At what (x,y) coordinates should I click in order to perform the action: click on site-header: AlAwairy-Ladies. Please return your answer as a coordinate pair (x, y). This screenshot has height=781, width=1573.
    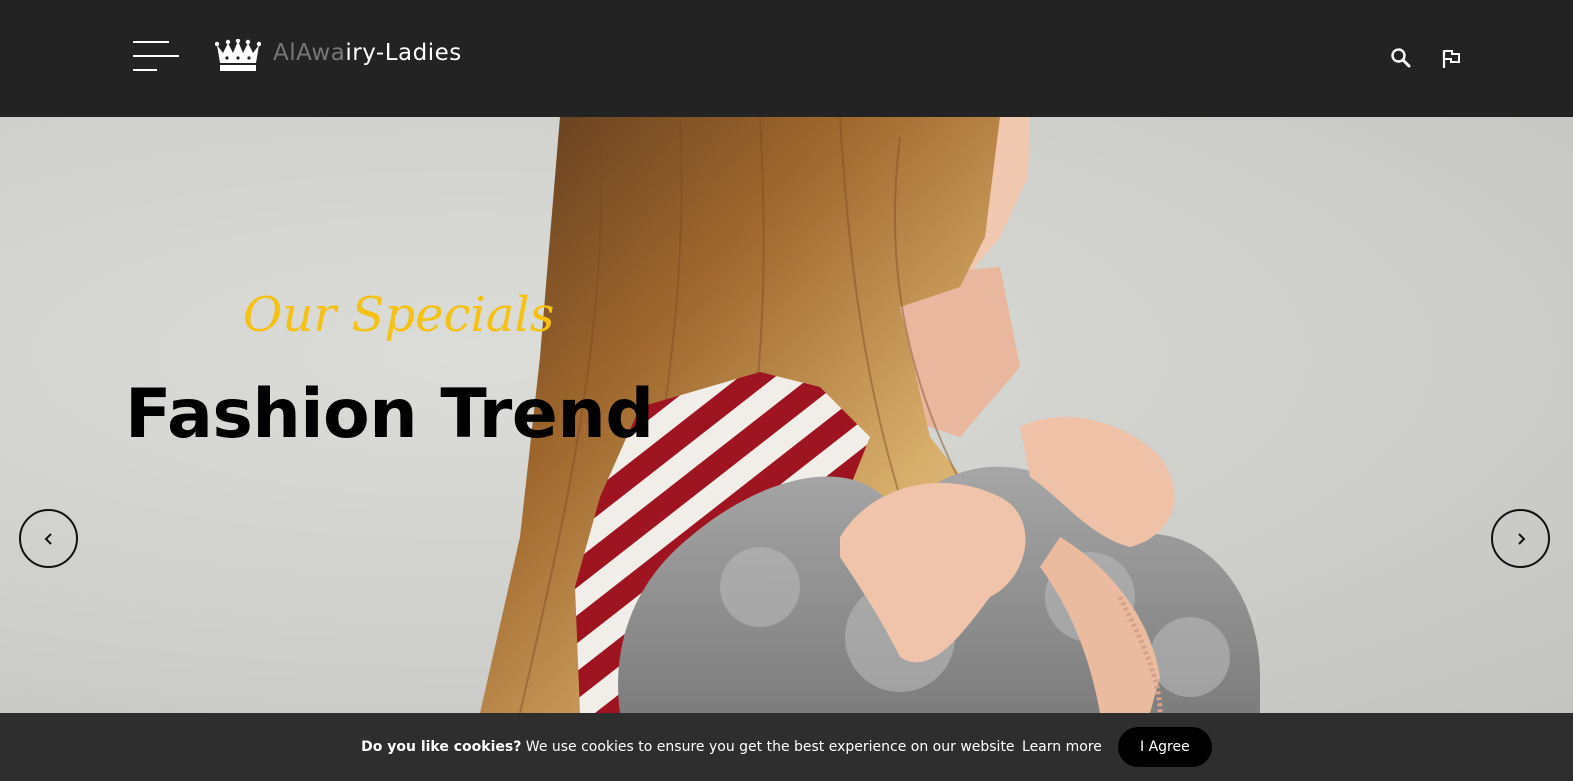
    Looking at the image, I should click on (786, 58).